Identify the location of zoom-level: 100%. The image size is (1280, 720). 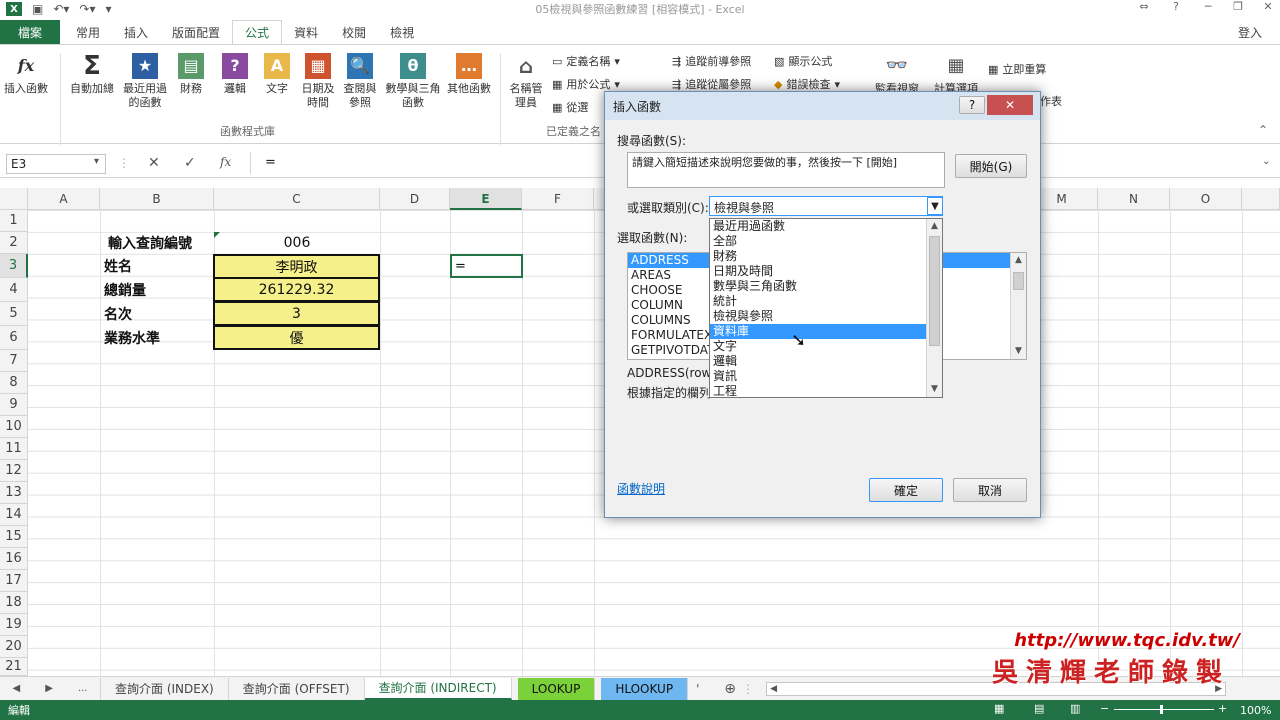
(1255, 710).